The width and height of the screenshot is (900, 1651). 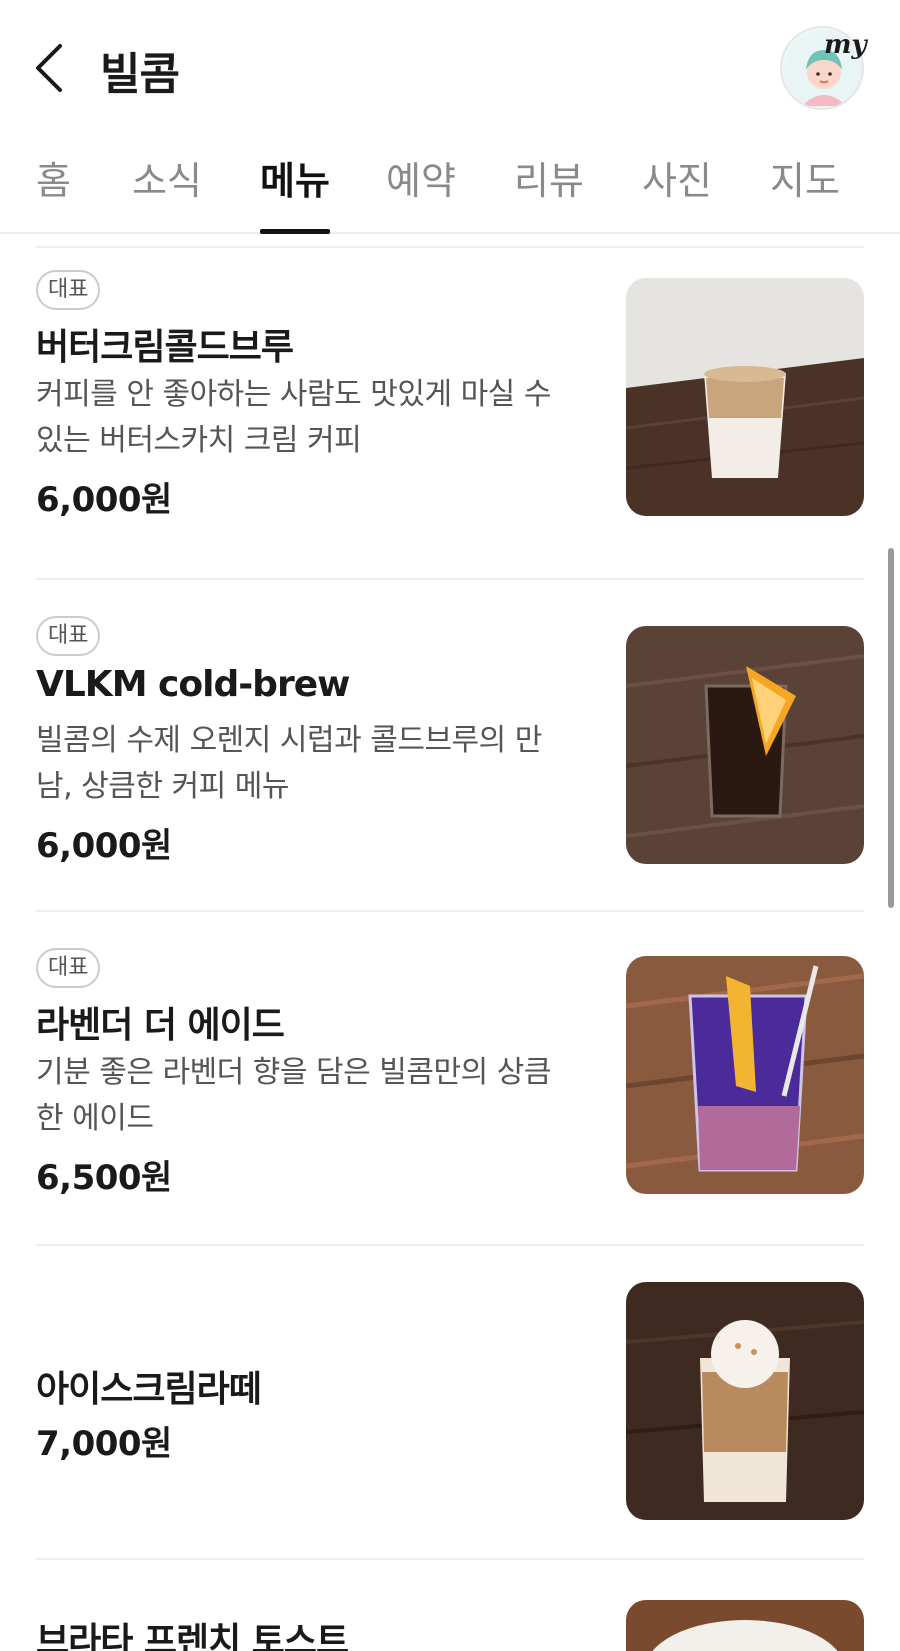 I want to click on scrollbar, so click(x=891, y=728).